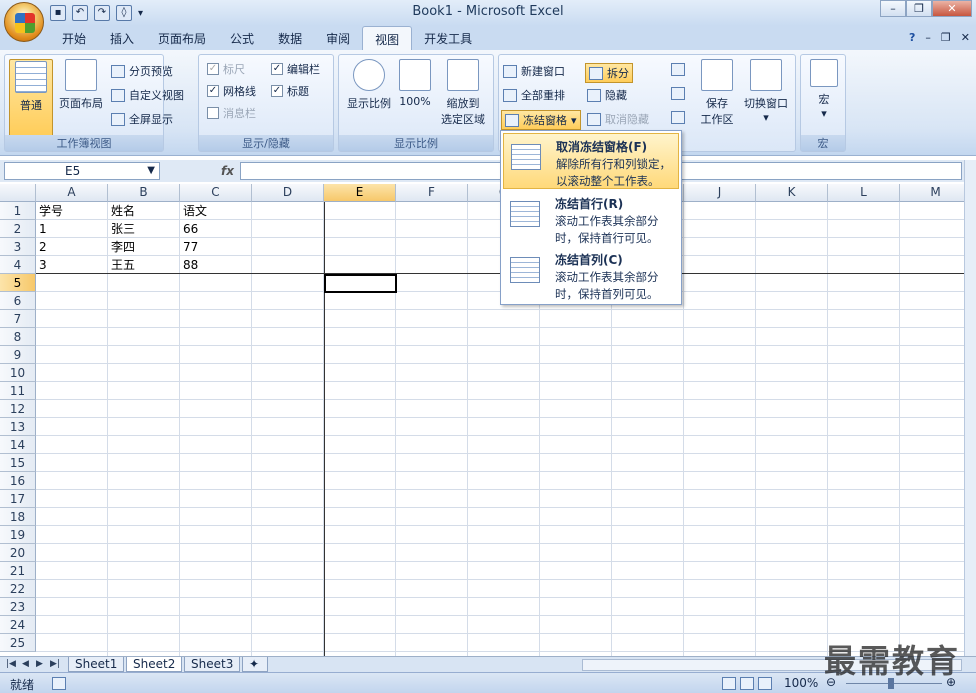 The height and width of the screenshot is (693, 976). Describe the element at coordinates (72, 211) in the screenshot. I see `cell-a1: 学号` at that location.